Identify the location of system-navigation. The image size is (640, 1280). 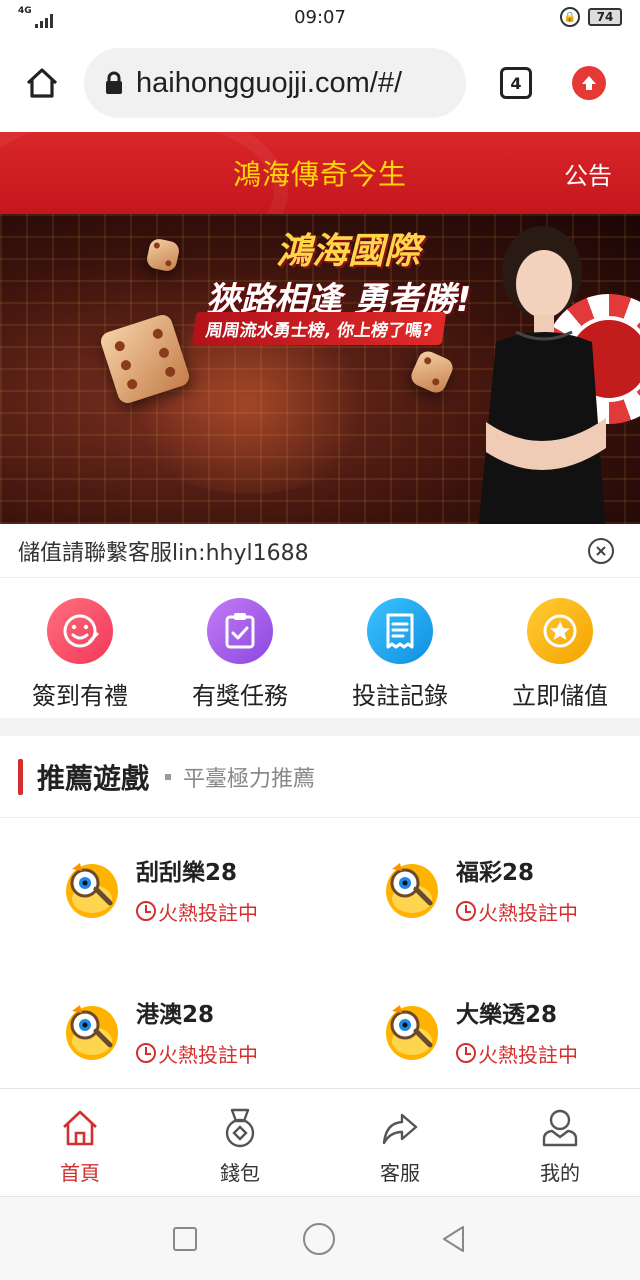
(320, 1238).